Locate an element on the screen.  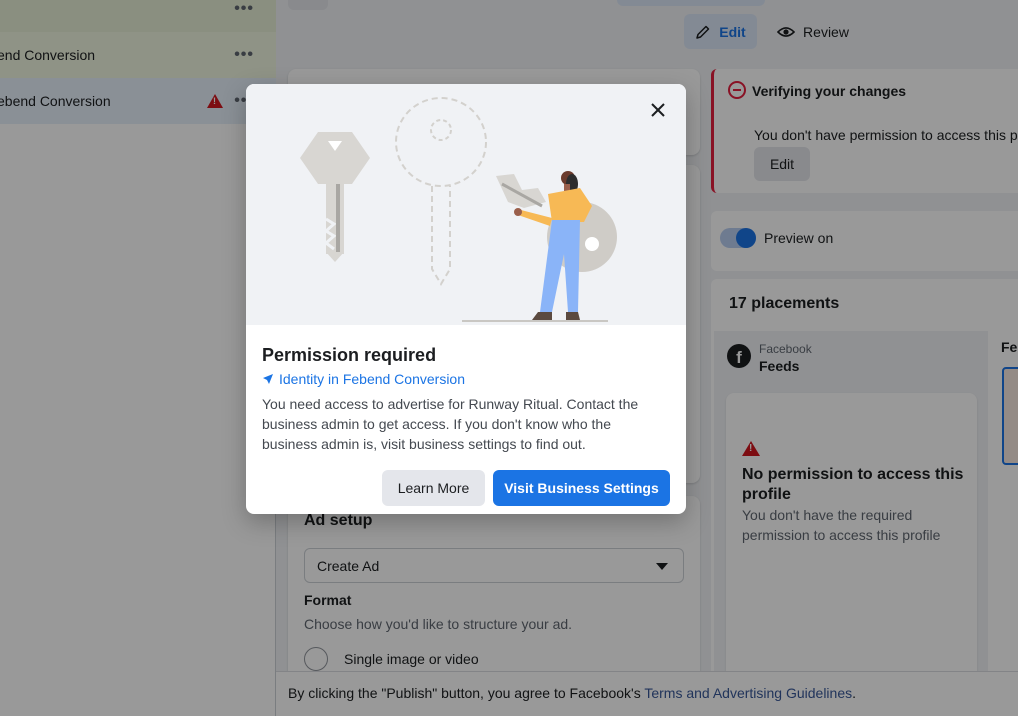
learn-more-button: Learn More is located at coordinates (433, 488).